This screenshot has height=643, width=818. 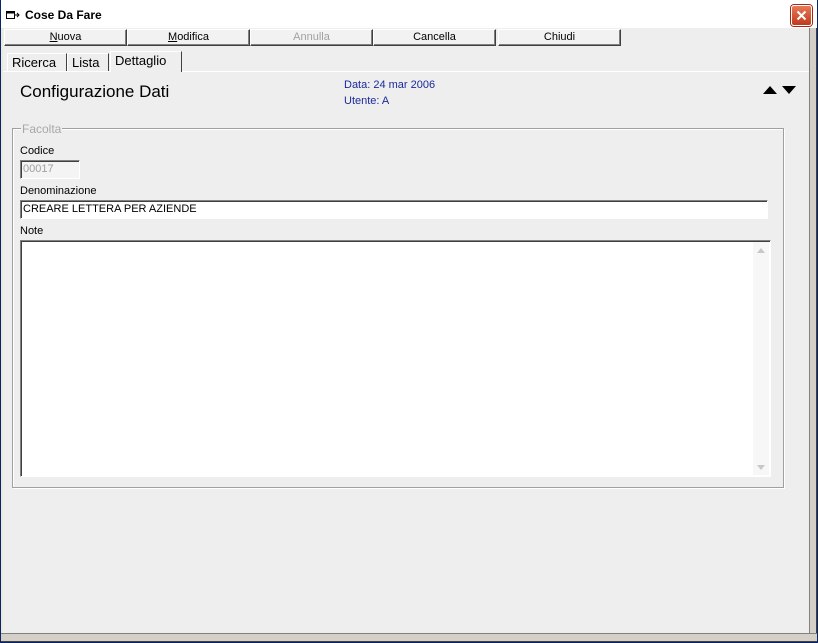 I want to click on scroll-down-button, so click(x=761, y=467).